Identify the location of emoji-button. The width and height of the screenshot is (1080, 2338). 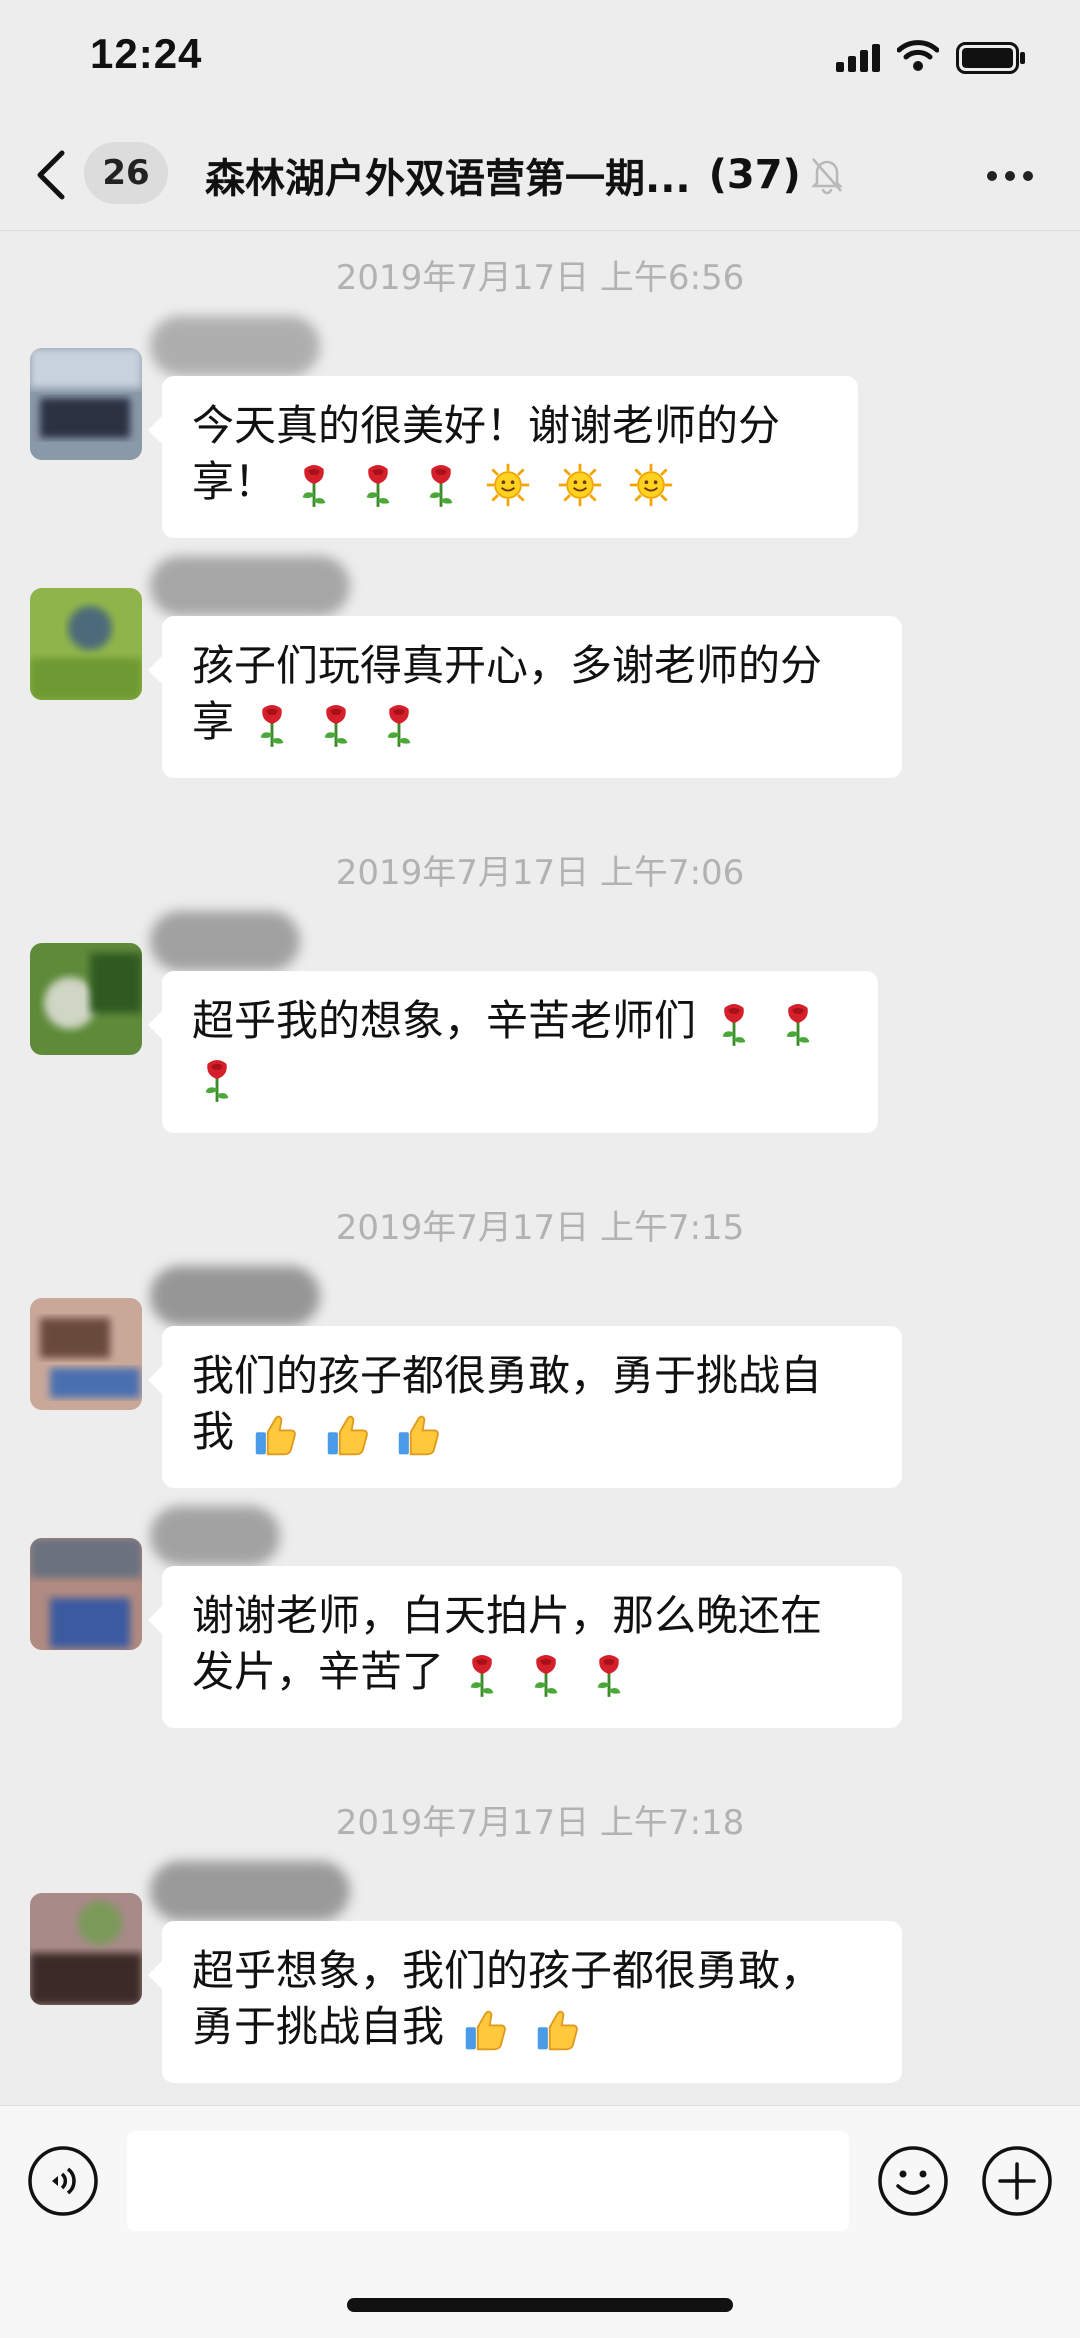
(913, 2181).